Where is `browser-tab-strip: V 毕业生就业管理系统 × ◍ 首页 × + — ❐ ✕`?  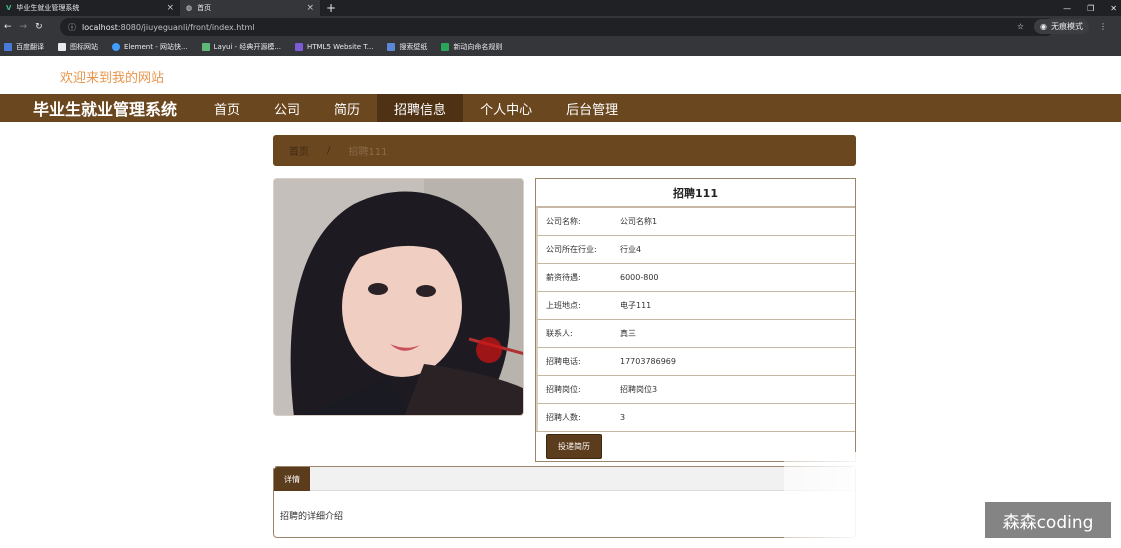 browser-tab-strip: V 毕业生就业管理系统 × ◍ 首页 × + — ❐ ✕ is located at coordinates (560, 8).